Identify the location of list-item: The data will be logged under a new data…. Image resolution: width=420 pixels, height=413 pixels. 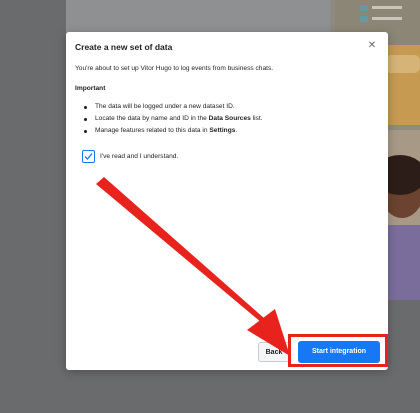
(169, 107).